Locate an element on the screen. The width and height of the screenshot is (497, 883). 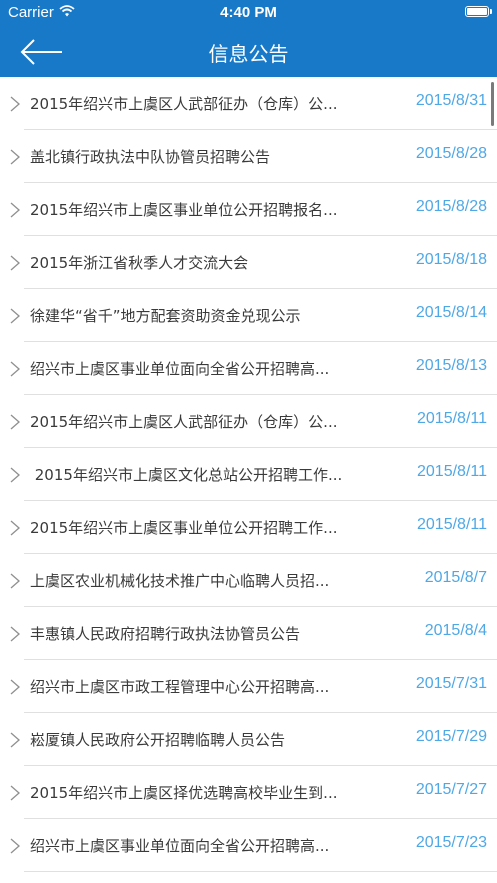
item-date: 2015/8/18 is located at coordinates (451, 259).